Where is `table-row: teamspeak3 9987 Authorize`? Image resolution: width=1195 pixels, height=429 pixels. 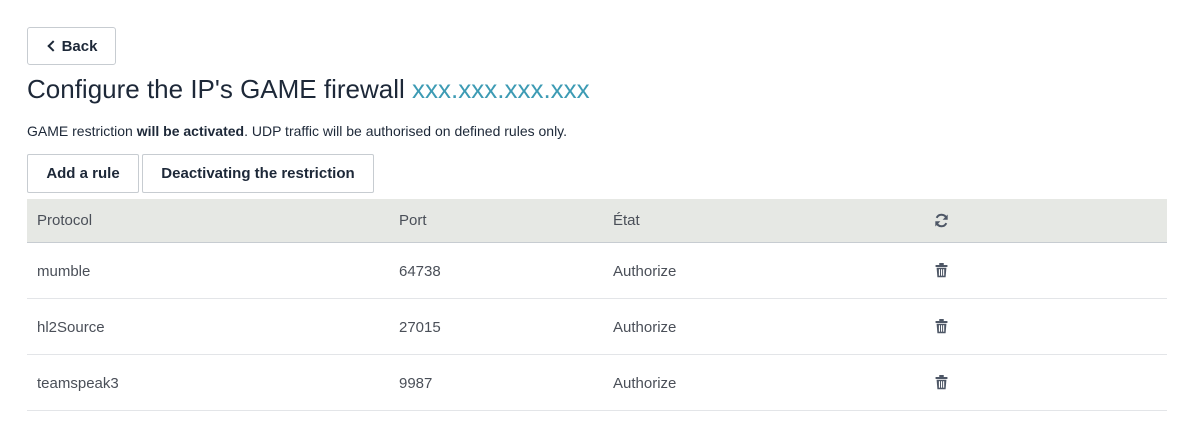
table-row: teamspeak3 9987 Authorize is located at coordinates (597, 383).